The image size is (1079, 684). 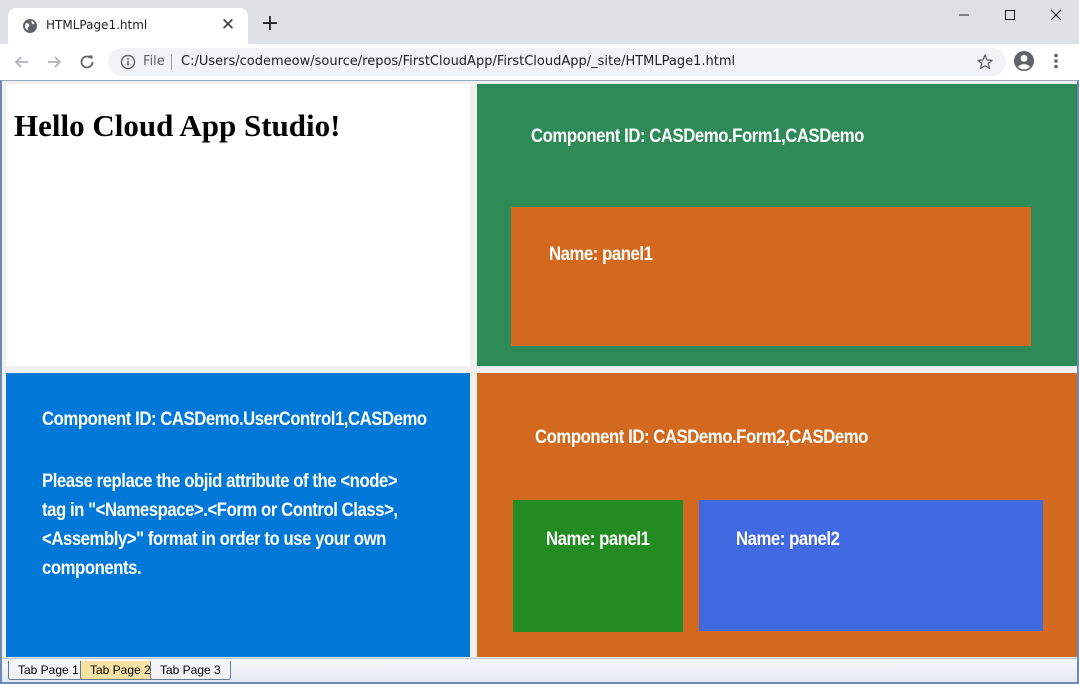 What do you see at coordinates (771, 276) in the screenshot?
I see `form1-panel1: Name: panel1` at bounding box center [771, 276].